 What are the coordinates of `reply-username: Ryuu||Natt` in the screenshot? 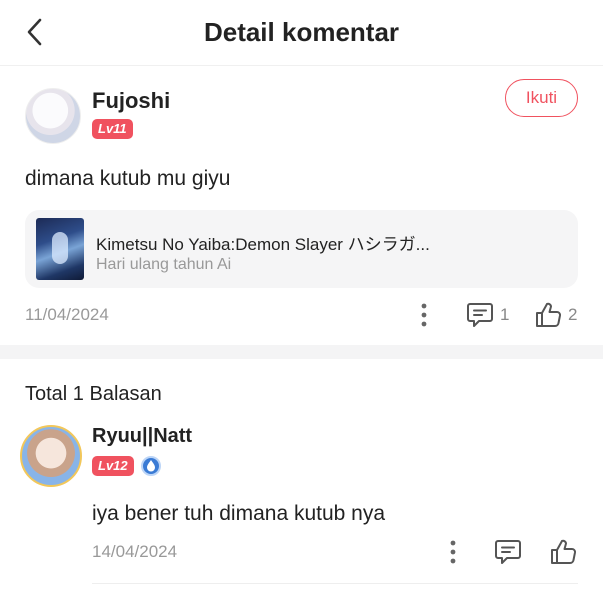 It's located at (142, 436).